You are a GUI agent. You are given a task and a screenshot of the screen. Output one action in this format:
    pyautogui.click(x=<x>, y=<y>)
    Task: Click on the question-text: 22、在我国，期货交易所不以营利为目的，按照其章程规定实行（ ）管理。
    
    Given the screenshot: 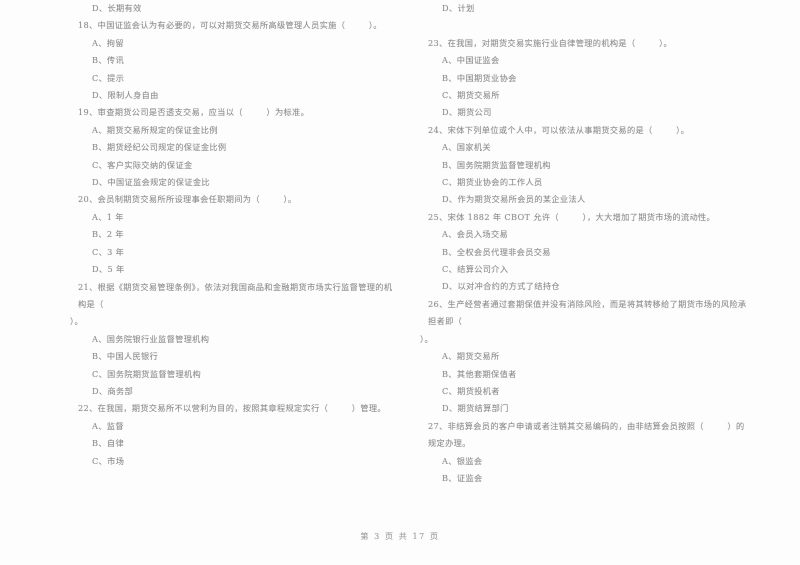 What is the action you would take?
    pyautogui.click(x=232, y=408)
    